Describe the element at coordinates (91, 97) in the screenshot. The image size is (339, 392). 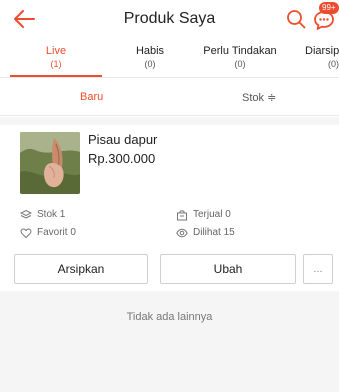
I see `sort-newest: Baru` at that location.